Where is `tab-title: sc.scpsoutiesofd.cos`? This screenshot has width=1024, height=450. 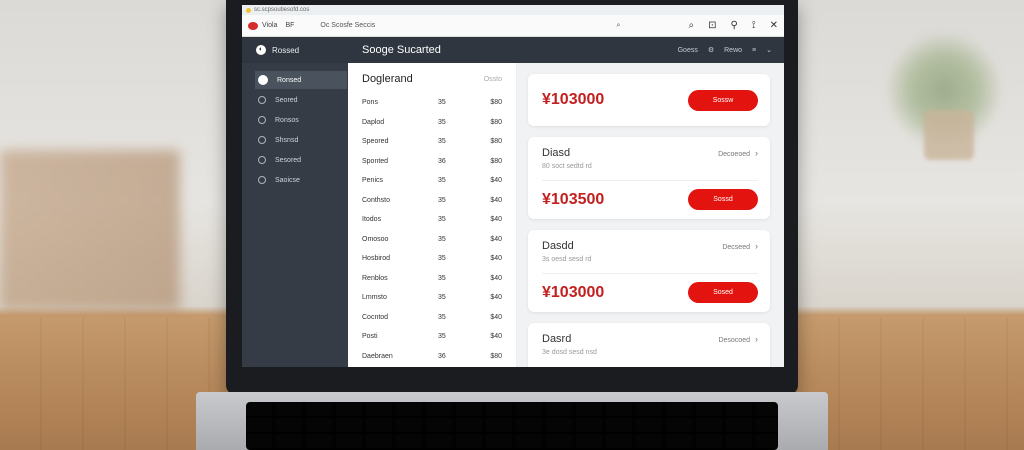 tab-title: sc.scpsoutiesofd.cos is located at coordinates (281, 10).